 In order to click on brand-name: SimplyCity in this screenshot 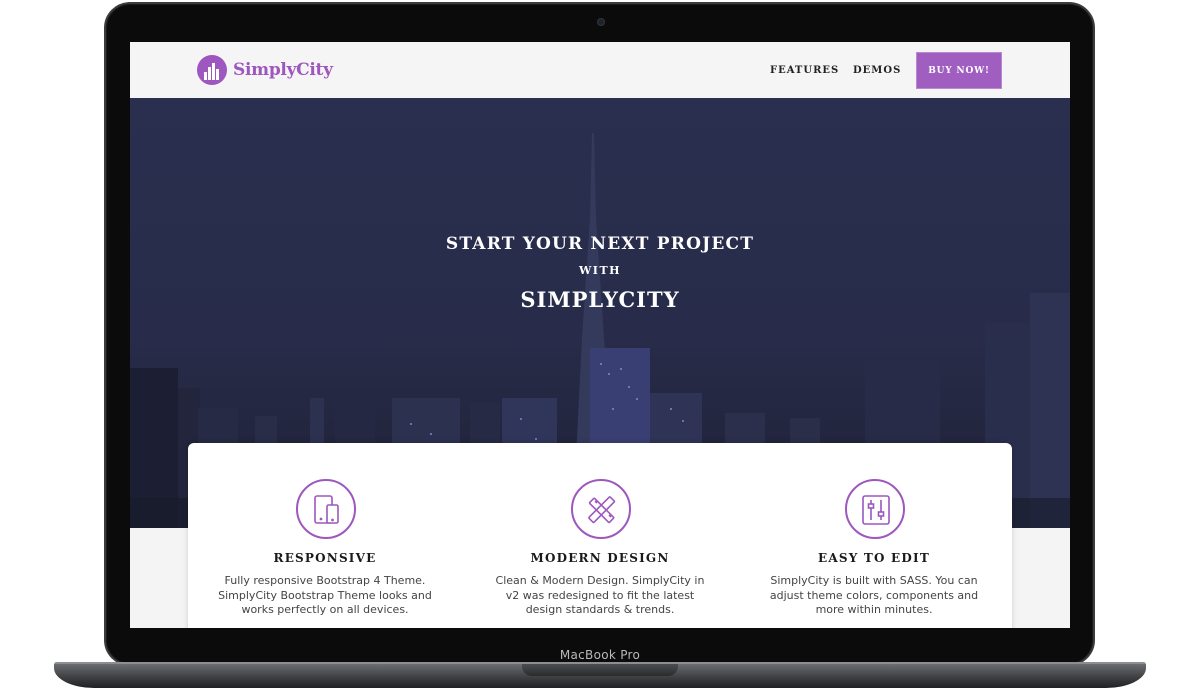, I will do `click(283, 70)`.